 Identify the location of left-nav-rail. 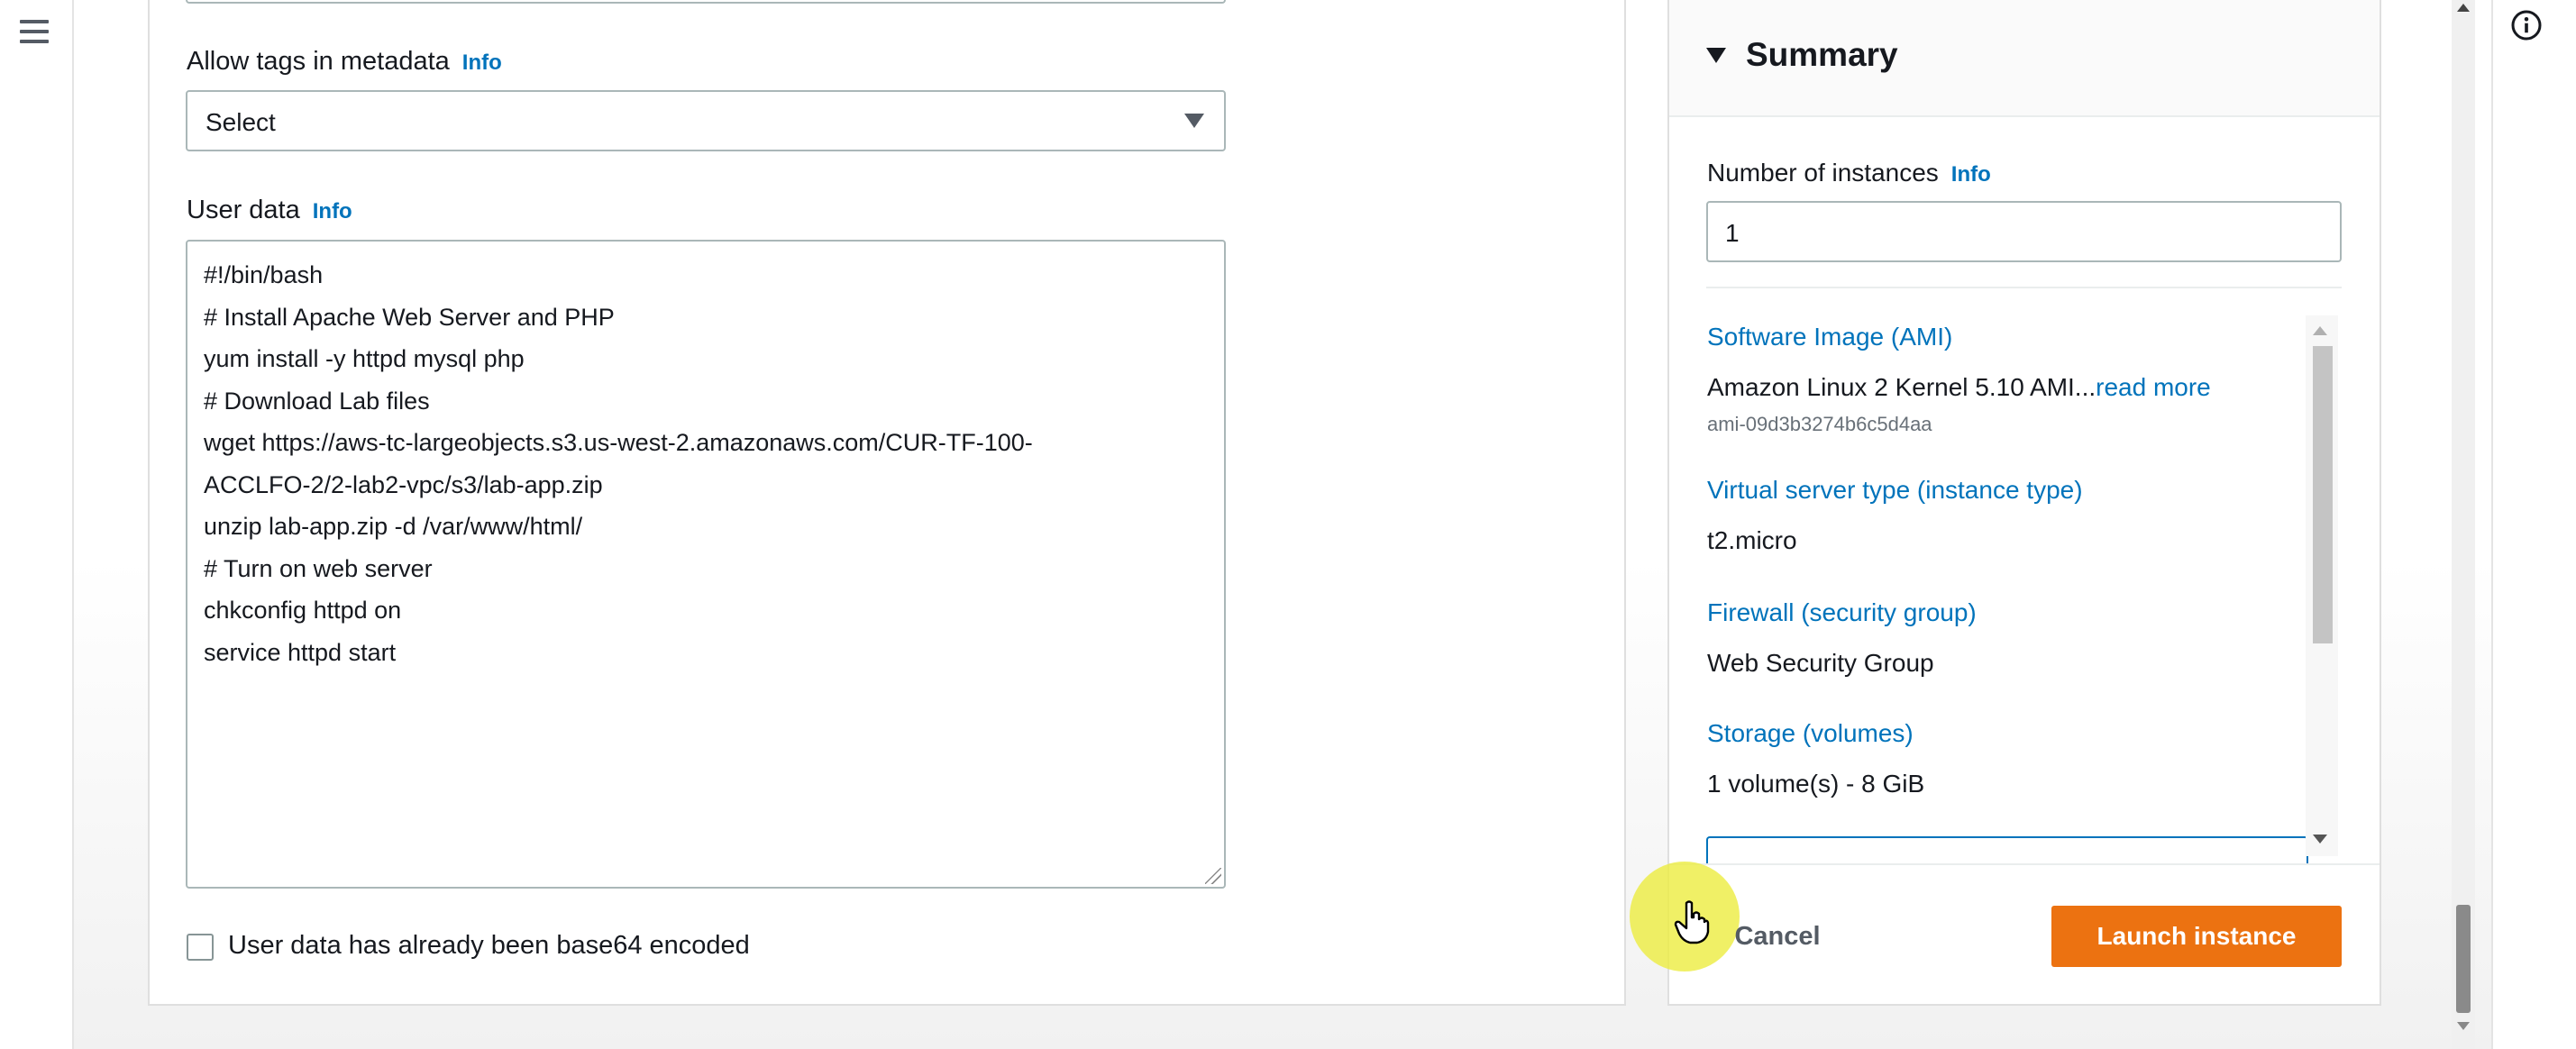
(37, 524).